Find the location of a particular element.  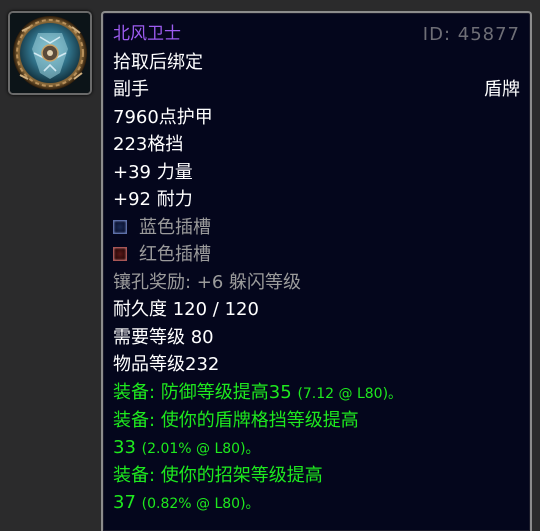

equip-effect-block: 装备: 使你的盾牌格挡等级提高 is located at coordinates (316, 420).